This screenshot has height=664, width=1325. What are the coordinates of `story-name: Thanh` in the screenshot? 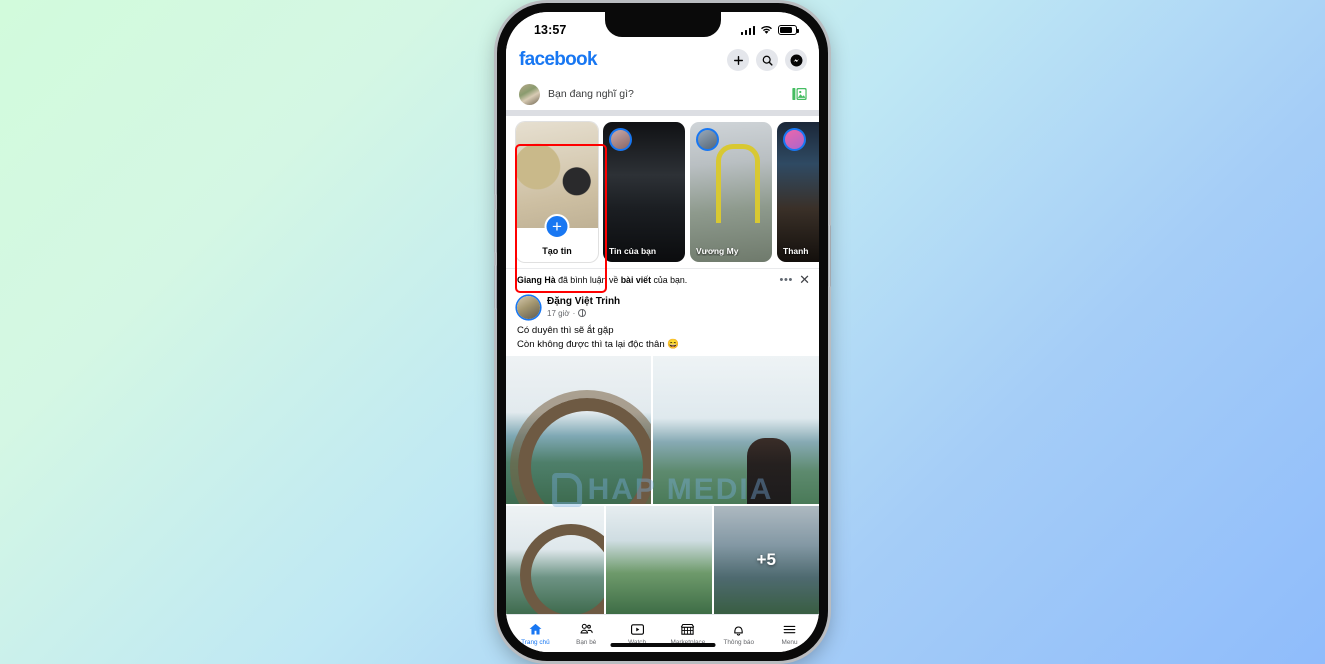 It's located at (796, 251).